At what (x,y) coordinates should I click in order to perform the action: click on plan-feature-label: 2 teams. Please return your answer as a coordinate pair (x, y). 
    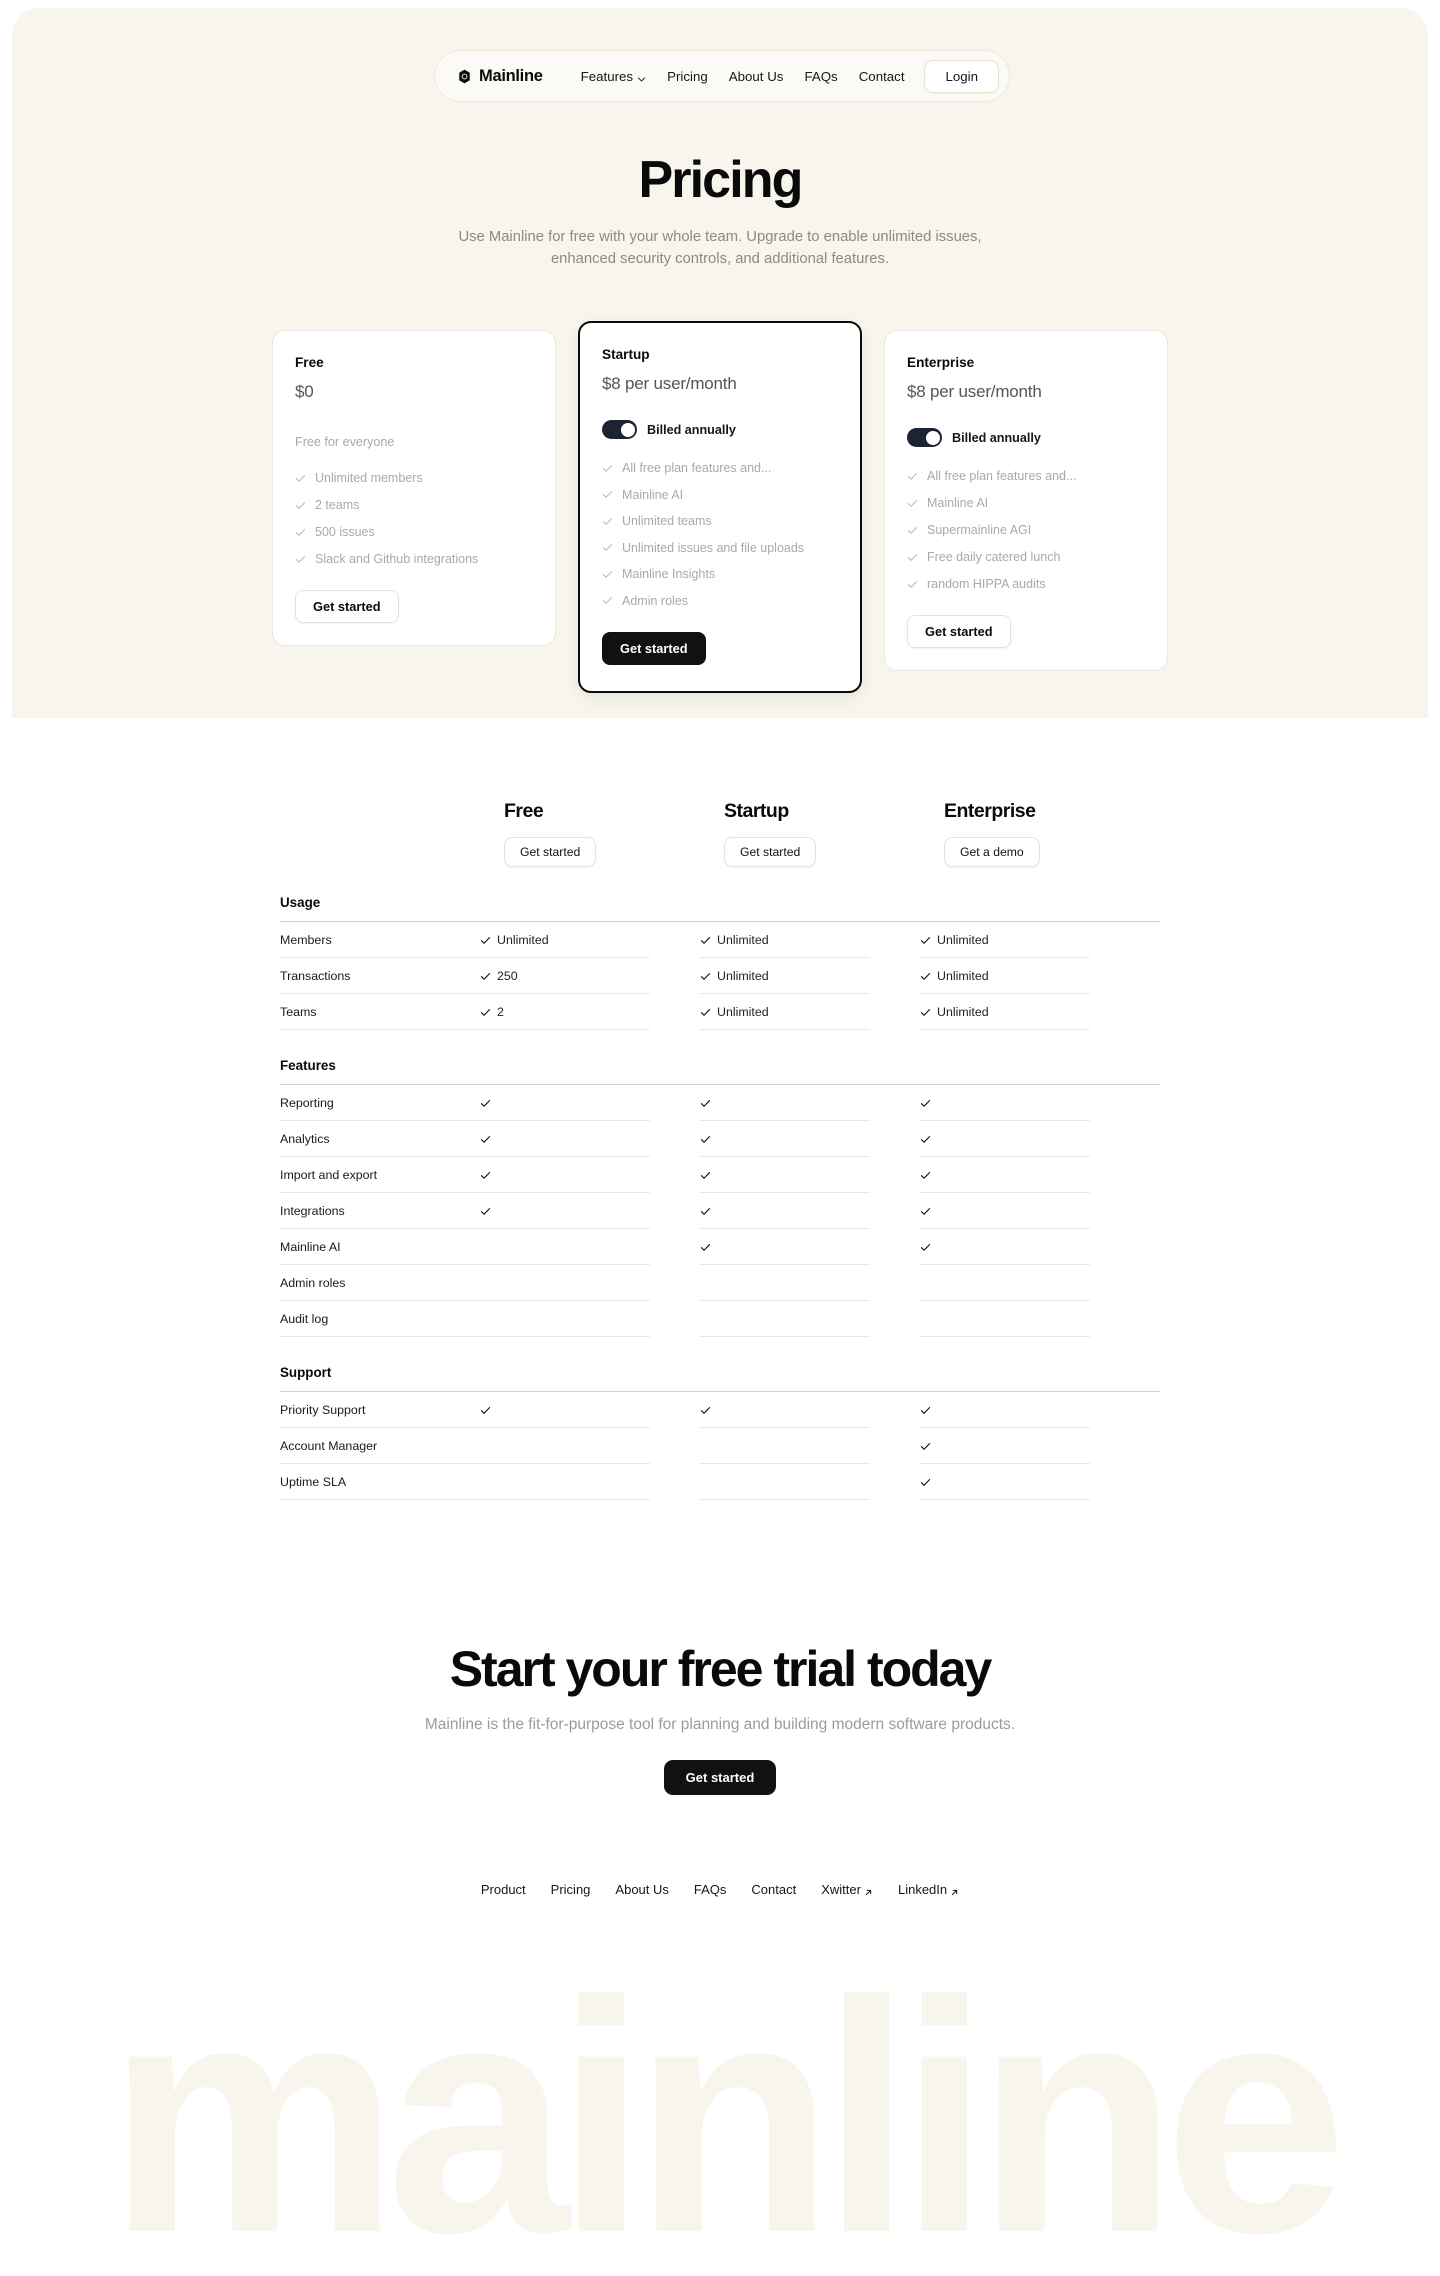
    Looking at the image, I should click on (337, 505).